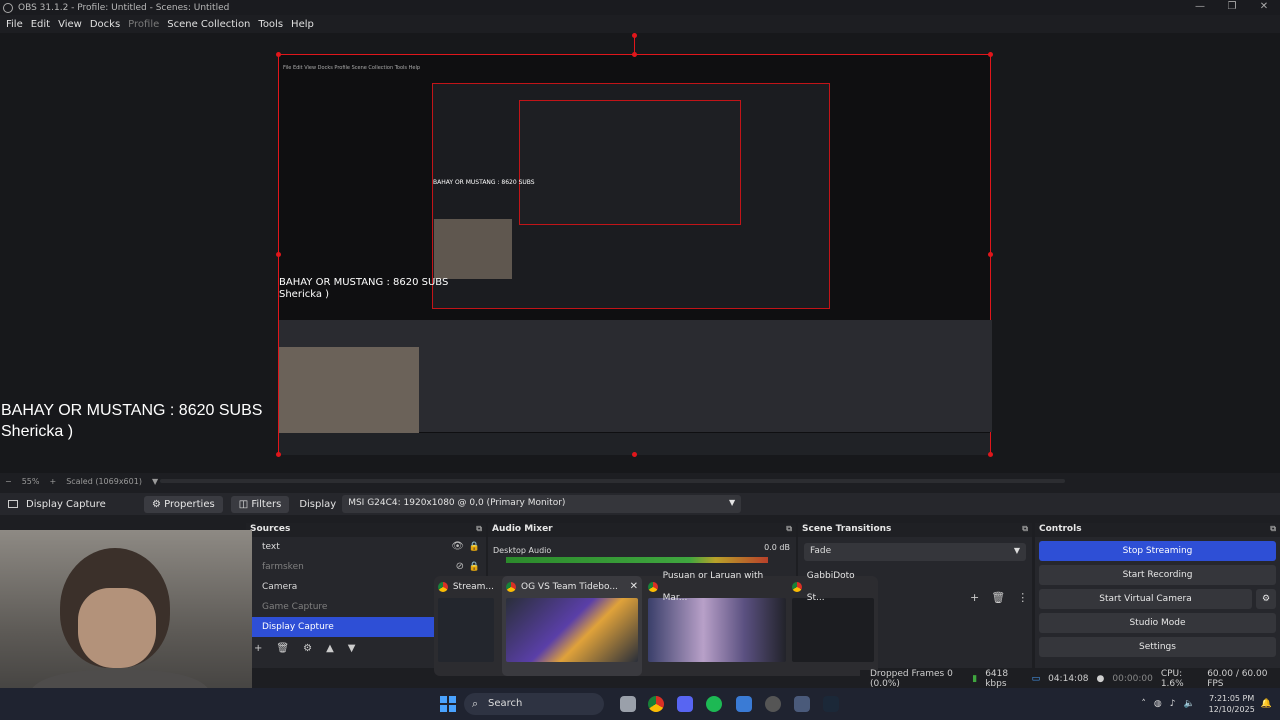  Describe the element at coordinates (572, 630) in the screenshot. I see `thumbnail-image` at that location.